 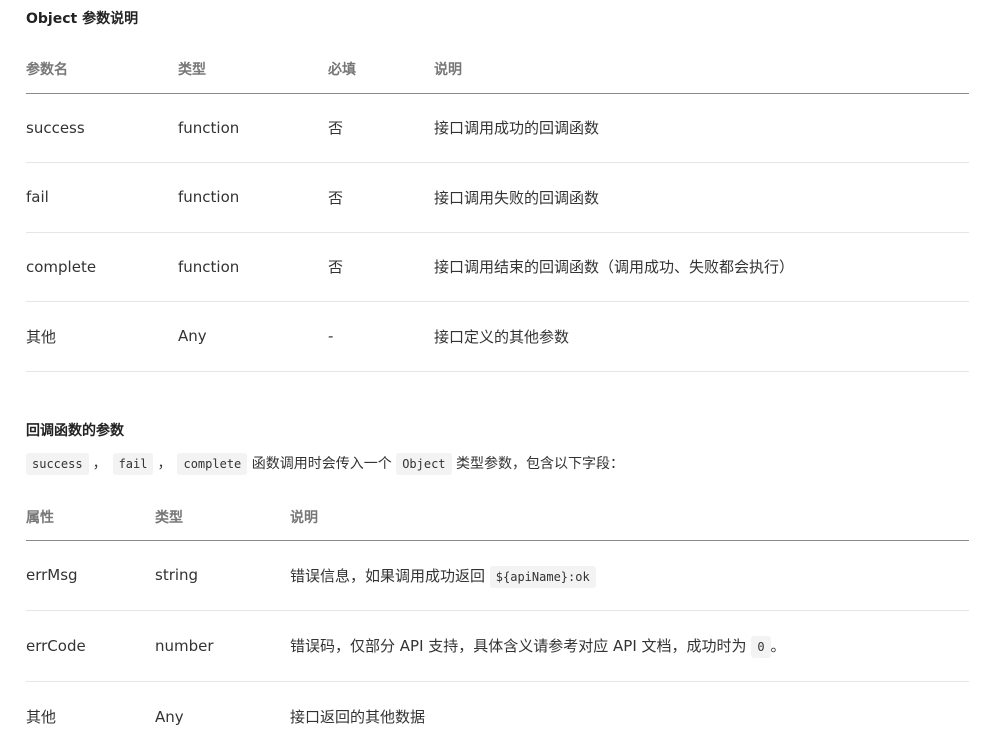 I want to click on column-header-property: 属性, so click(x=90, y=517).